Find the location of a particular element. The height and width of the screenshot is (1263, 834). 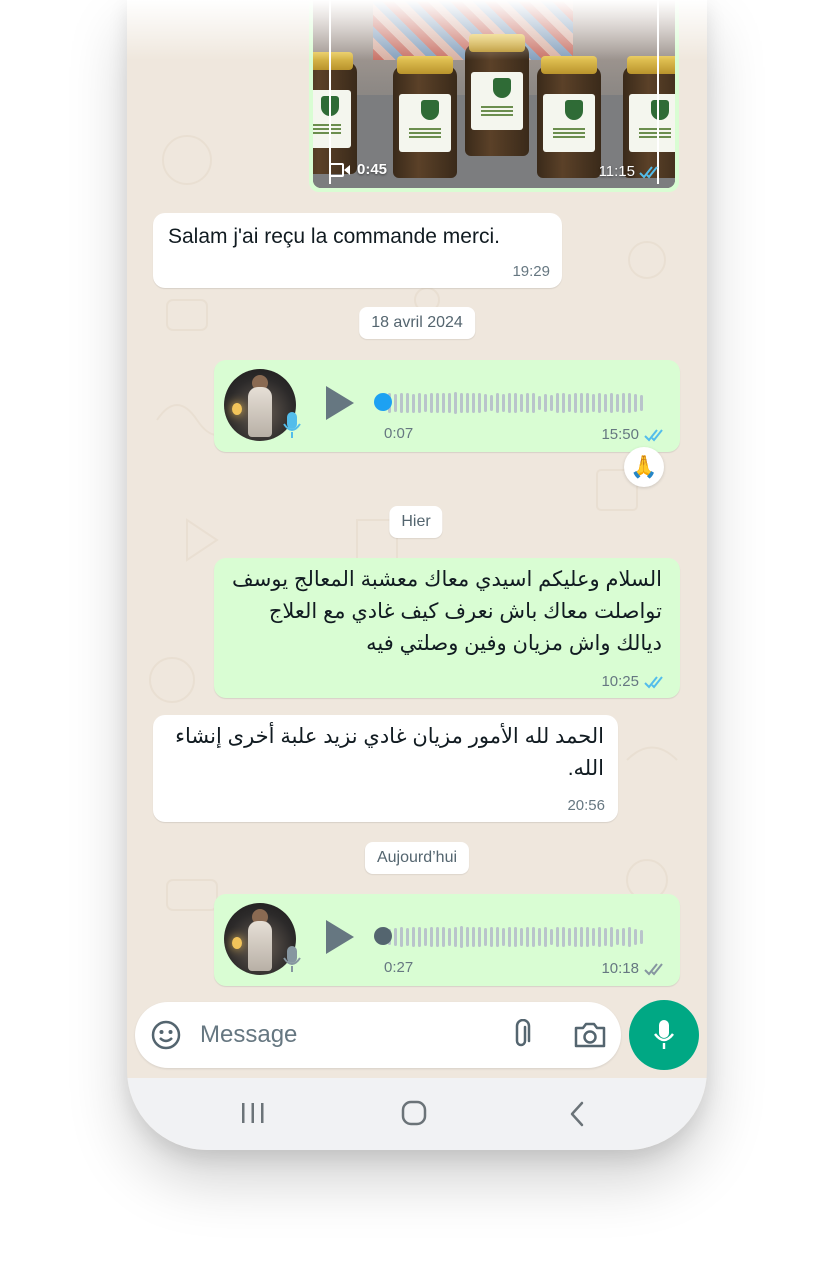

voice-duration: 0:07 is located at coordinates (399, 433).